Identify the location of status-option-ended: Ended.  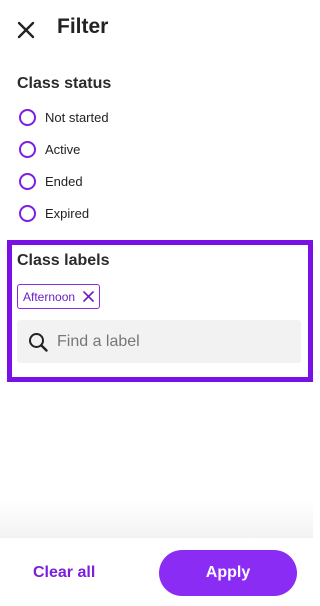
(51, 181).